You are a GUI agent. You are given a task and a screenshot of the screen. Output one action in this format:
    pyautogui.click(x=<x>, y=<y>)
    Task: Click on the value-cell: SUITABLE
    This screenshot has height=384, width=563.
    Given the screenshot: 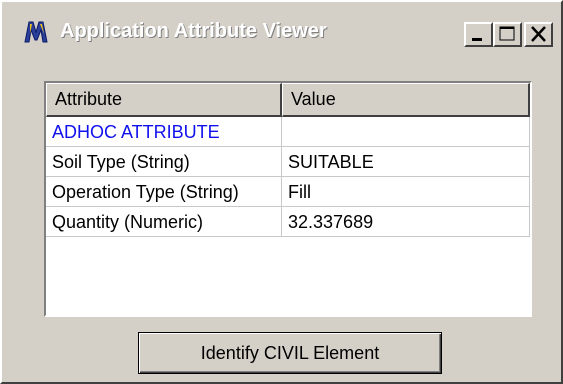 What is the action you would take?
    pyautogui.click(x=406, y=162)
    